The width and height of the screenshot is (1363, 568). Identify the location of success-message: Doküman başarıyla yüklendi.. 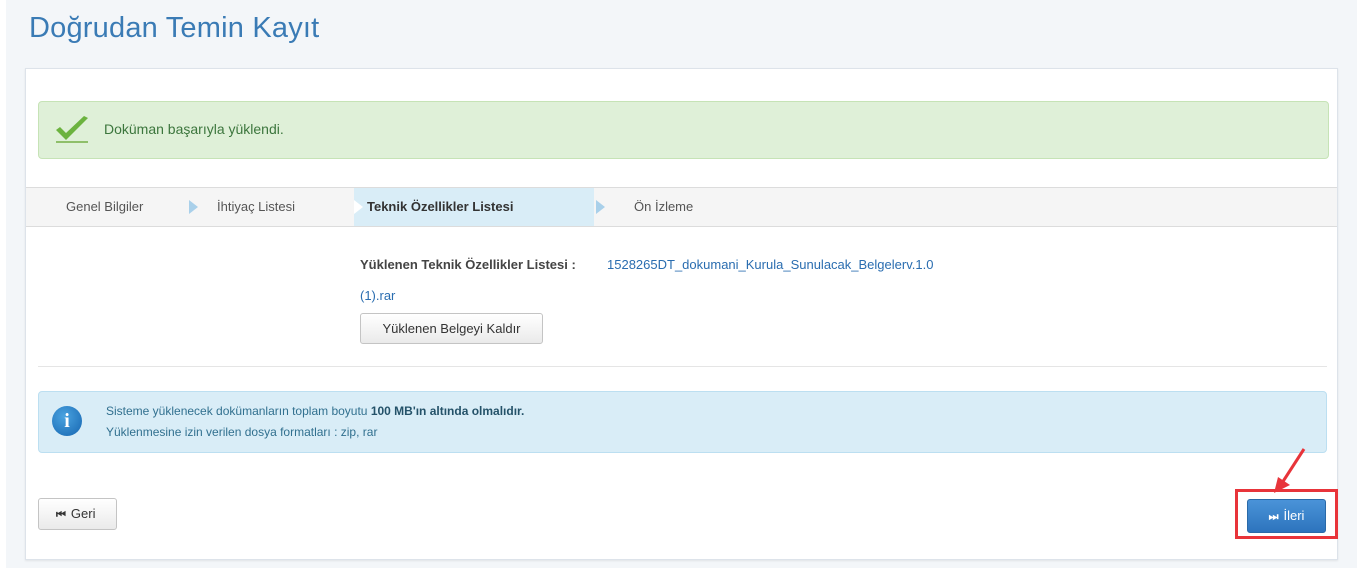
(194, 129).